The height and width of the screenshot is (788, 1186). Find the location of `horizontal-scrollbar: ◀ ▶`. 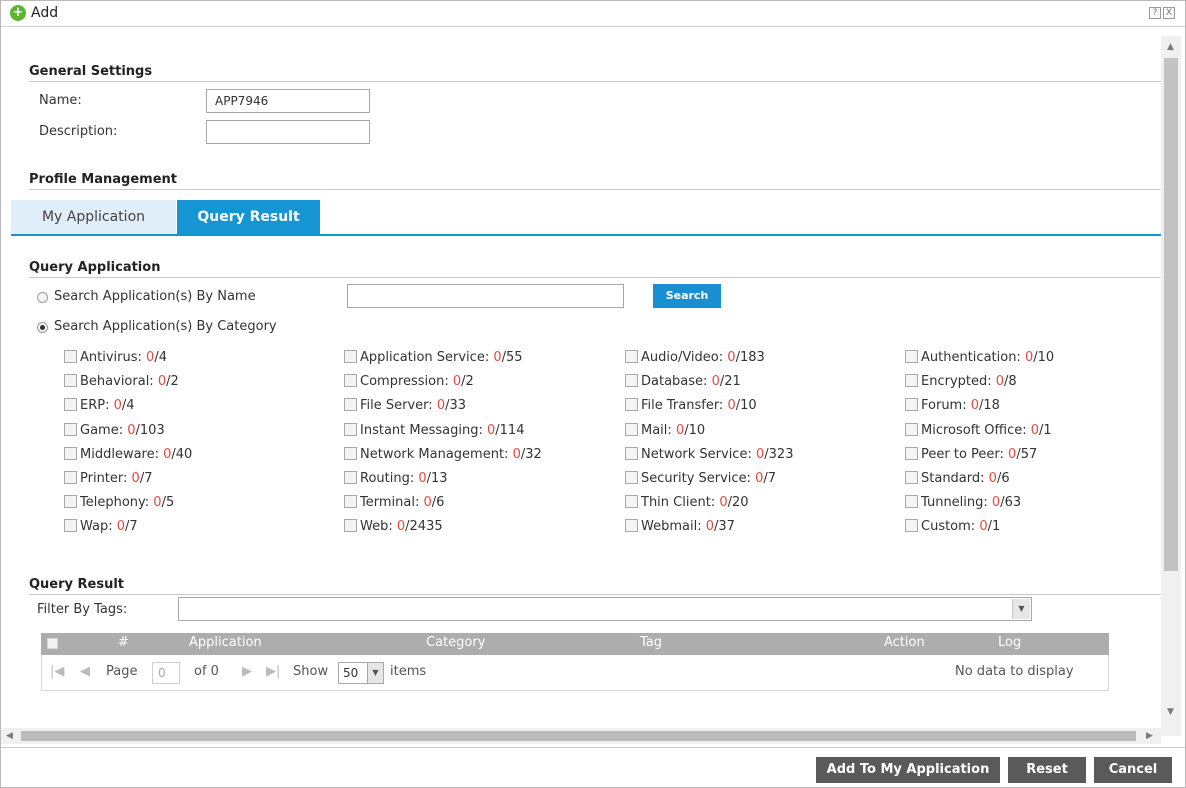

horizontal-scrollbar: ◀ ▶ is located at coordinates (581, 736).